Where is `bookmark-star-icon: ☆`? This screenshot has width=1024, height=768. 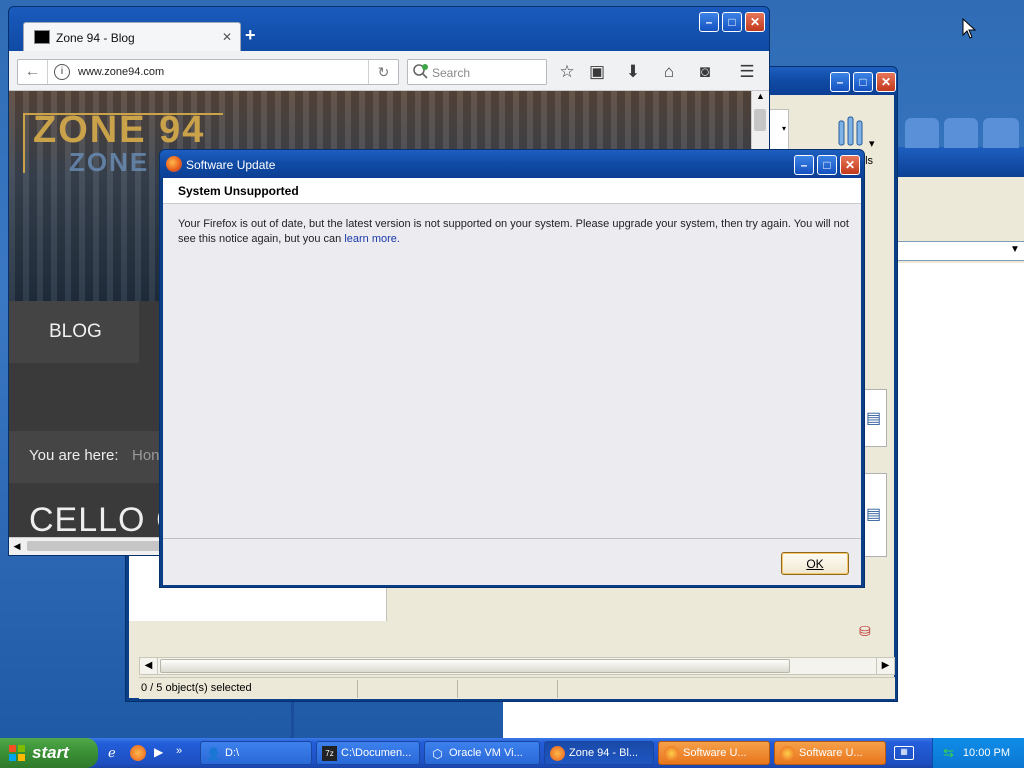
bookmark-star-icon: ☆ is located at coordinates (567, 72).